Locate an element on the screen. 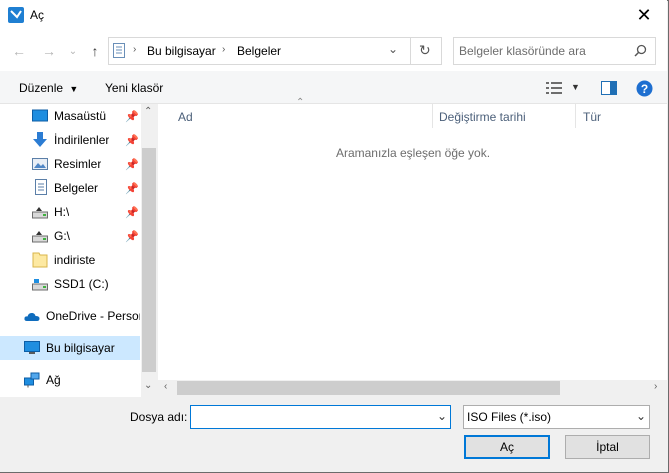  filename-label: Dosya adı: is located at coordinates (159, 417).